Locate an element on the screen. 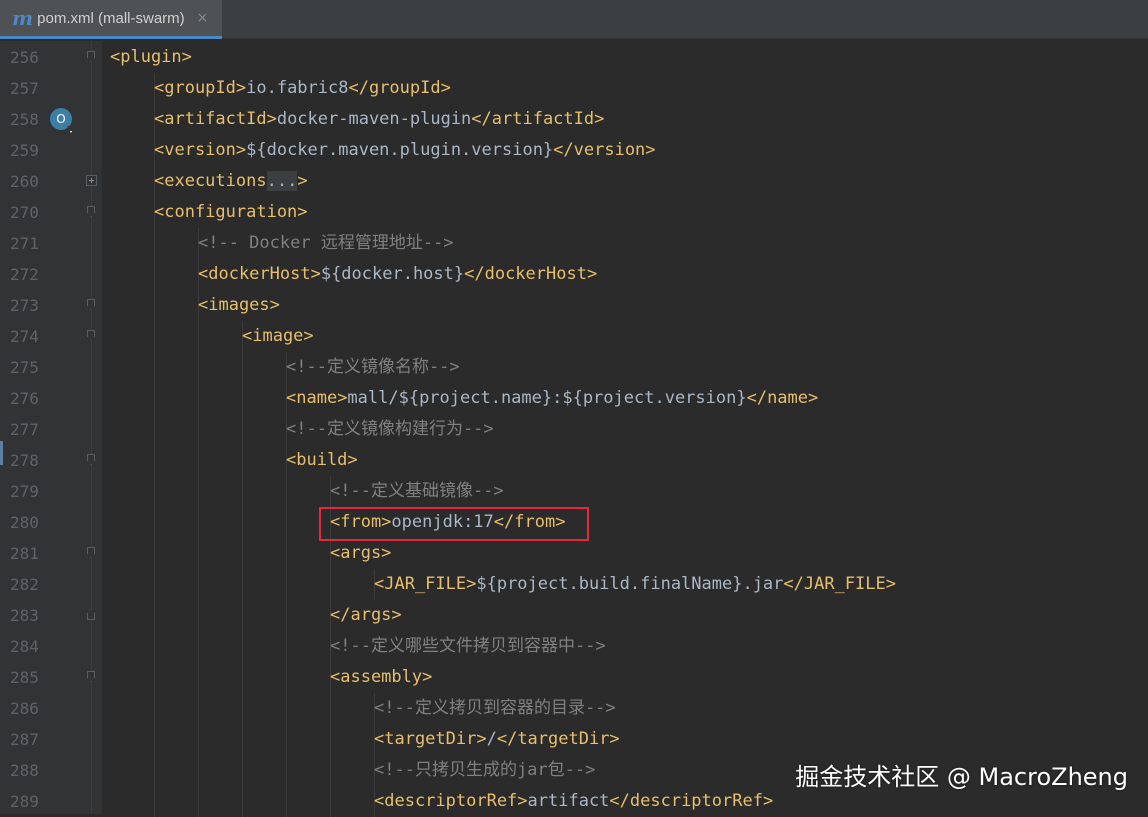  highlight-annotation-box is located at coordinates (454, 524).